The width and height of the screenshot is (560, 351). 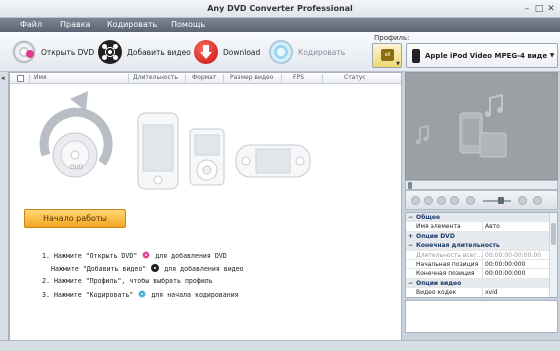 I want to click on prop-row-start-position: Начальная позиция 00:00:00:000, so click(x=477, y=265).